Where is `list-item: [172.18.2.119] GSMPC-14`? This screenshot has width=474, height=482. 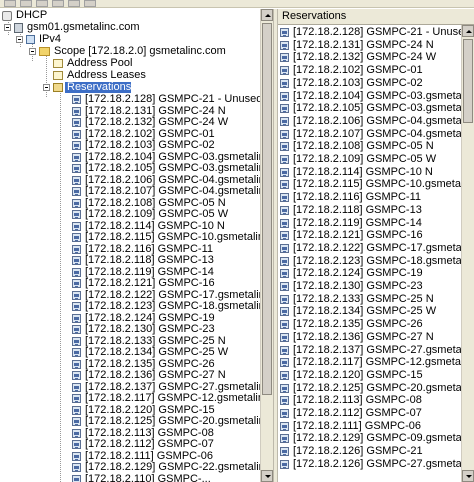 list-item: [172.18.2.119] GSMPC-14 is located at coordinates (351, 223).